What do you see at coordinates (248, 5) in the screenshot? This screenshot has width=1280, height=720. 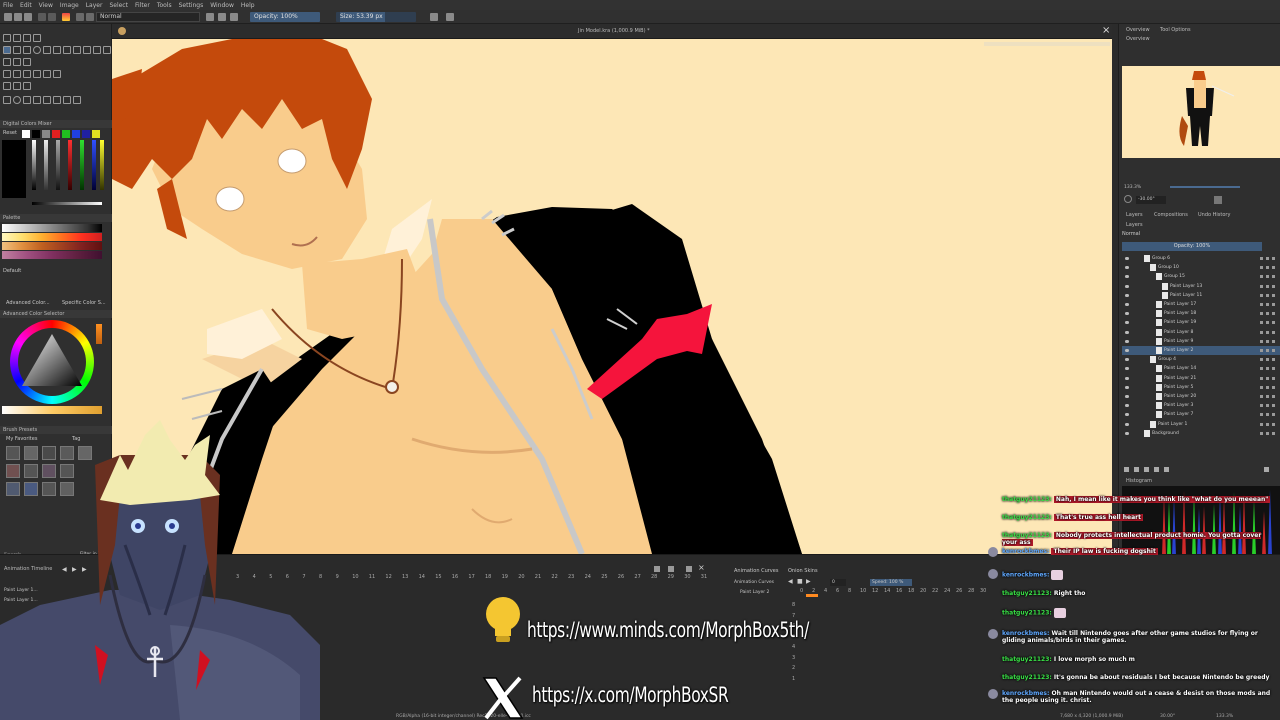 I see `menu-help: Help` at bounding box center [248, 5].